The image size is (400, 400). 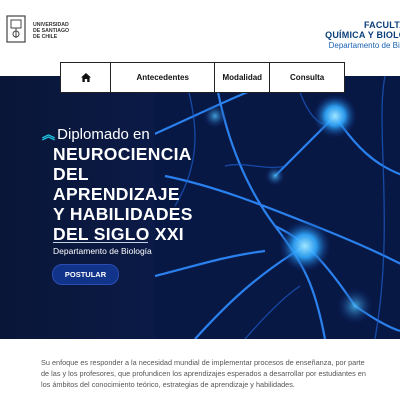 What do you see at coordinates (102, 251) in the screenshot?
I see `hero-department: Departamento de Biología` at bounding box center [102, 251].